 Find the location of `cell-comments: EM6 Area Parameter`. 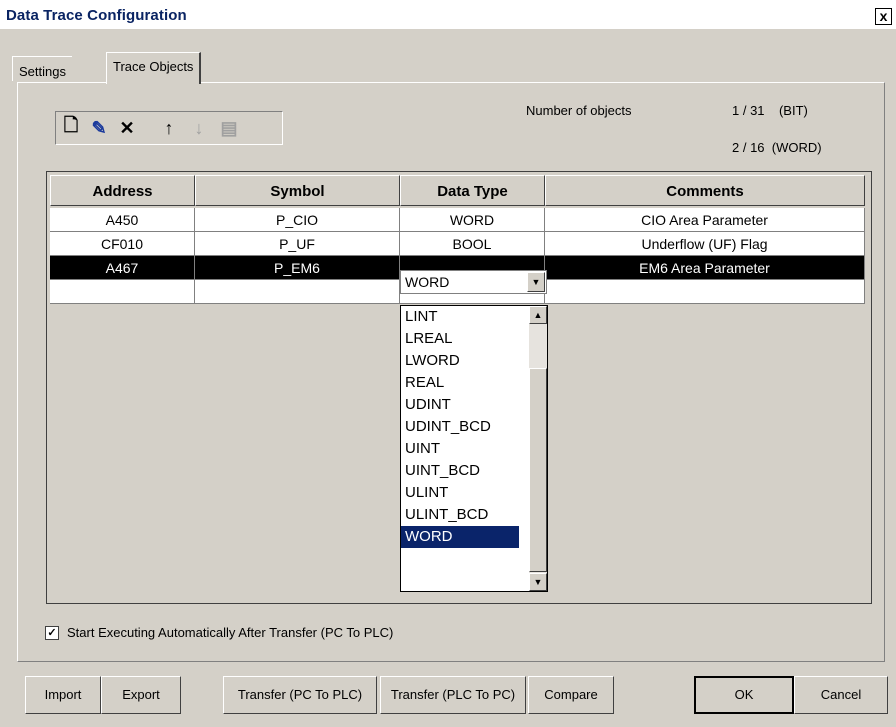

cell-comments: EM6 Area Parameter is located at coordinates (705, 268).